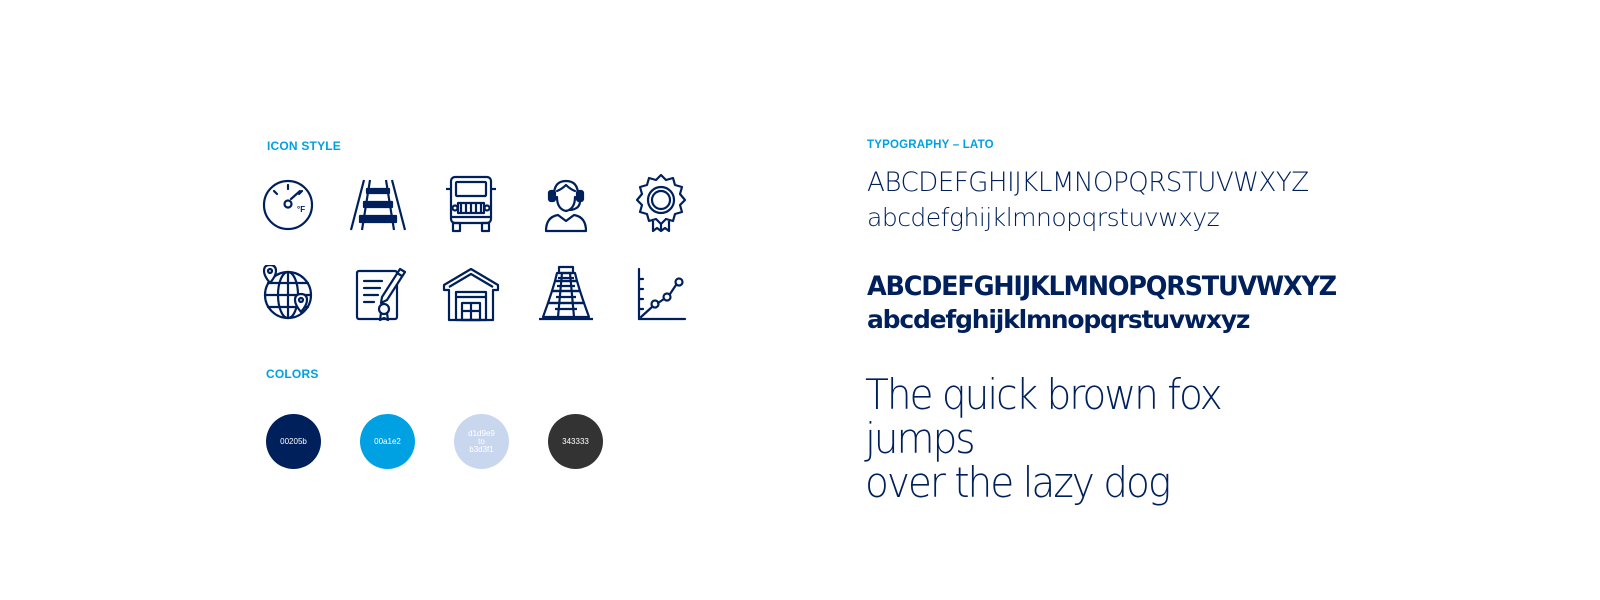  I want to click on railroad-track-icon, so click(378, 205).